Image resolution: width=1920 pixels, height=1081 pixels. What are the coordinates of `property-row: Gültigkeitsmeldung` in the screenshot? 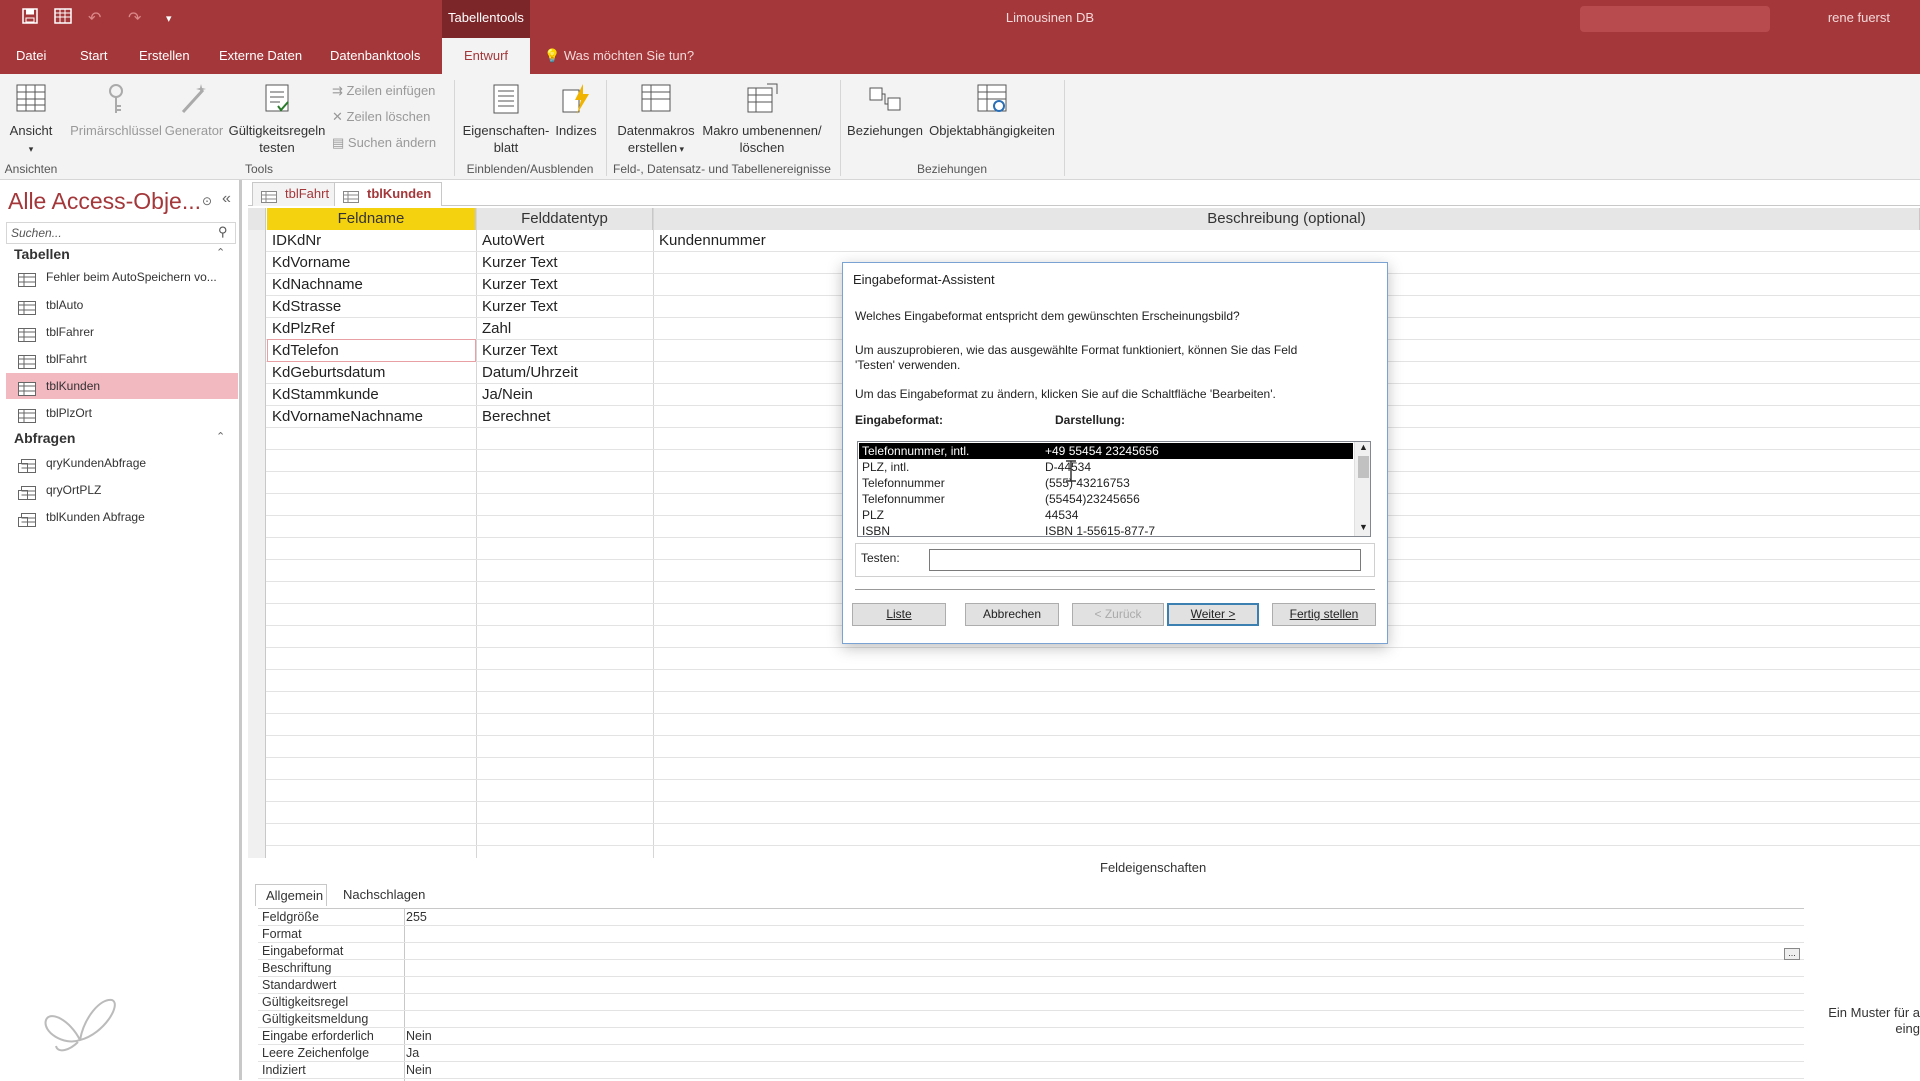 It's located at (1031, 1019).